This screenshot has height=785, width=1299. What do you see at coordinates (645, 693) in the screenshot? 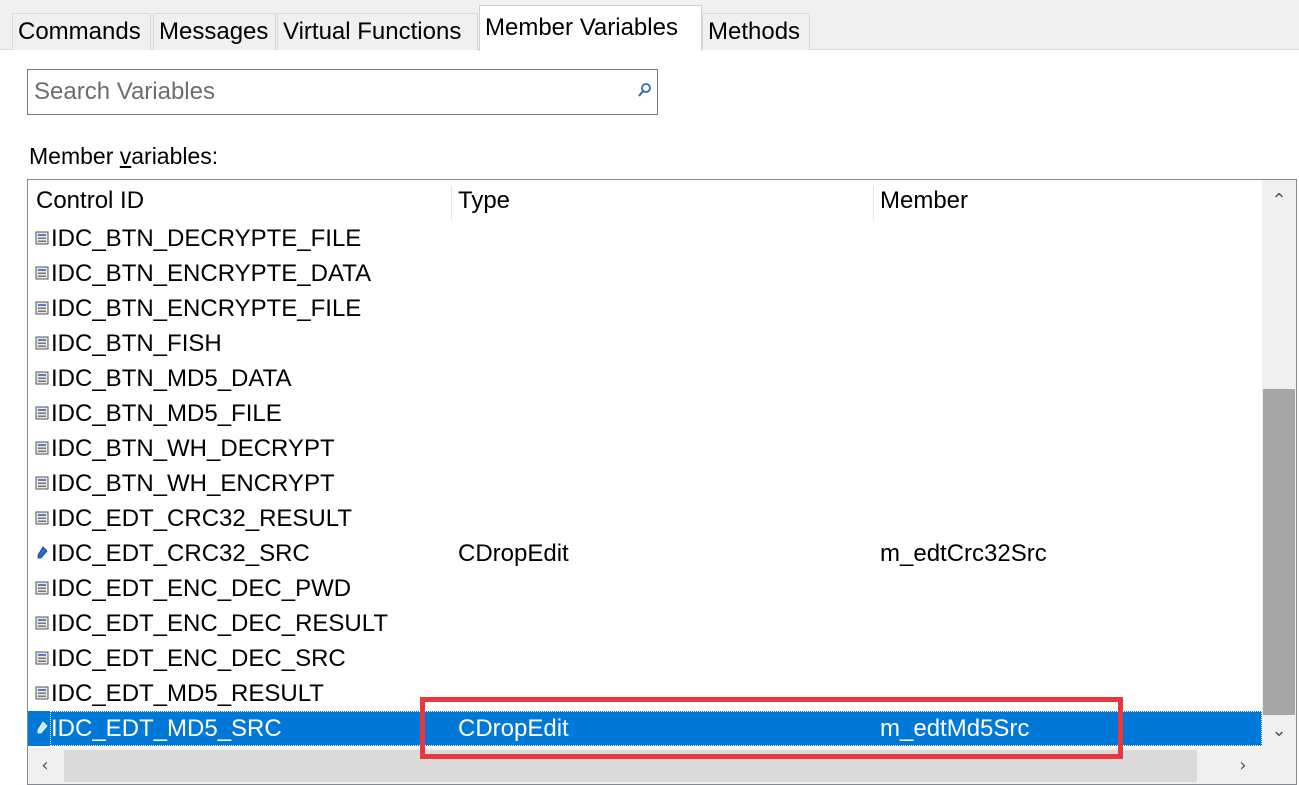
I see `table-row: IDC_EDT_MD5_RESULT` at bounding box center [645, 693].